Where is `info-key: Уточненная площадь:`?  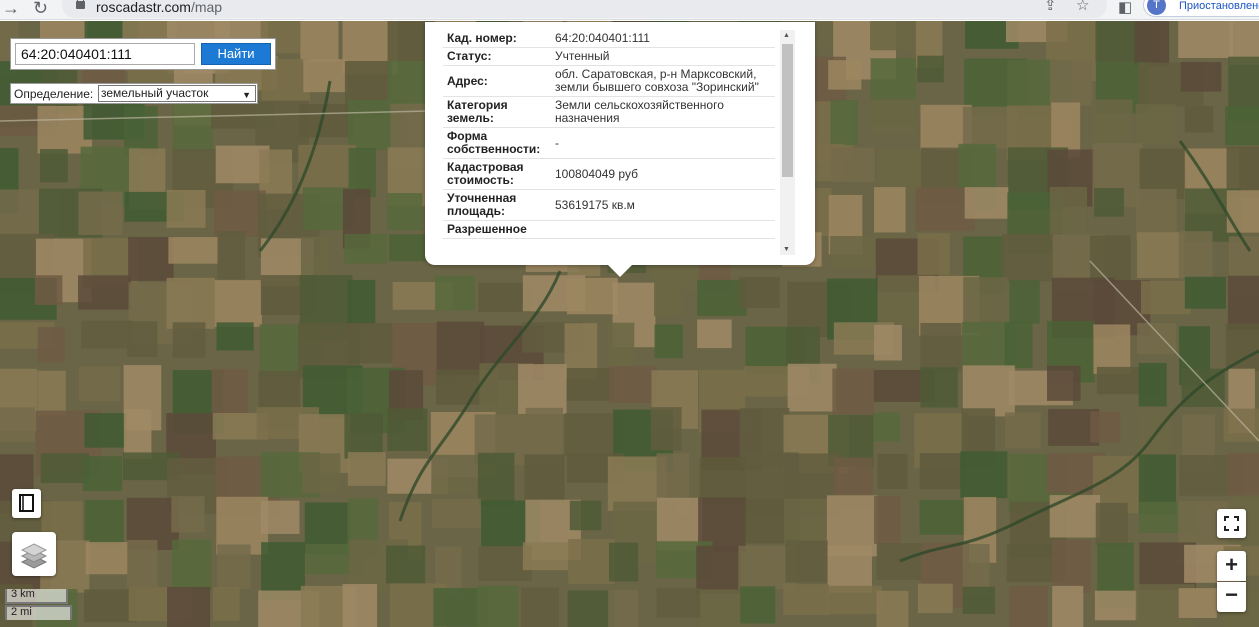 info-key: Уточненная площадь: is located at coordinates (499, 205).